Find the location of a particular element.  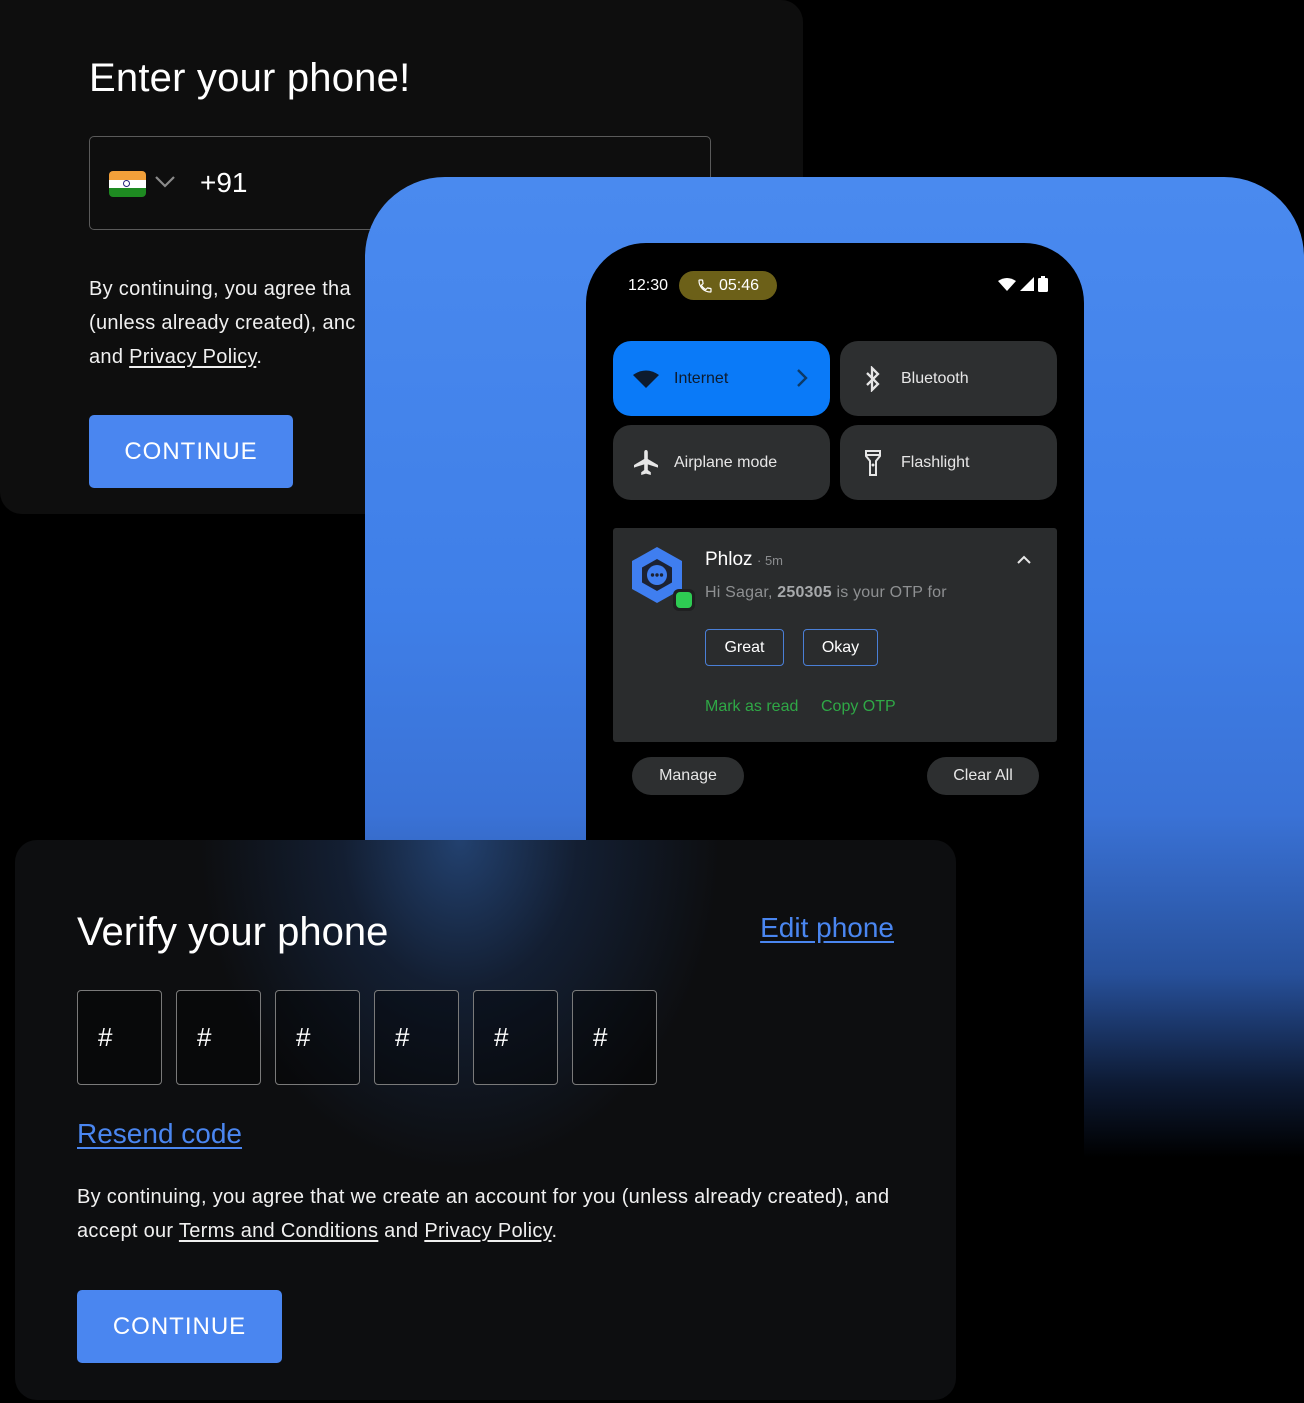

consent-and: and is located at coordinates (401, 1231).